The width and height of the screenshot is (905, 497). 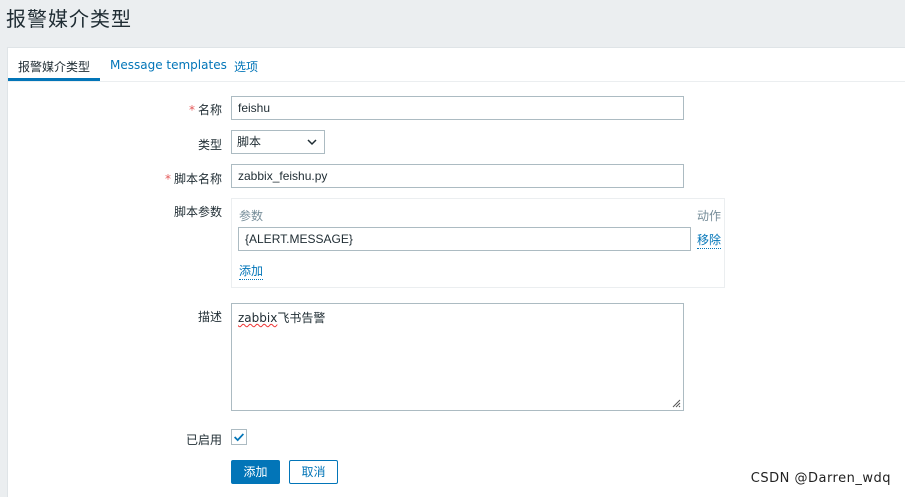 What do you see at coordinates (249, 142) in the screenshot?
I see `type-select-value: 脚本` at bounding box center [249, 142].